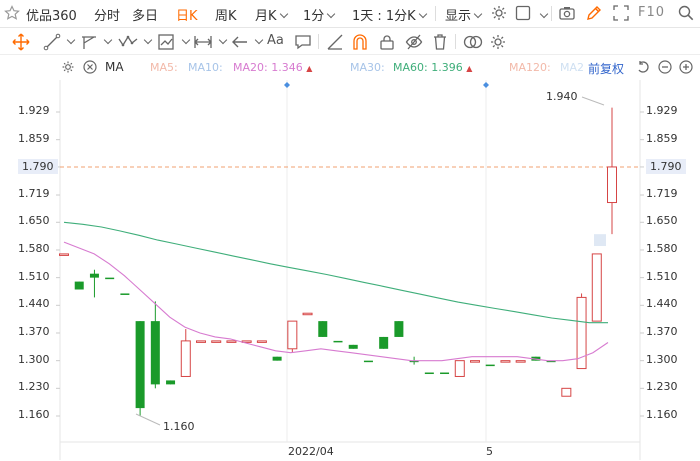 The height and width of the screenshot is (461, 700). I want to click on ruler-icon, so click(335, 44).